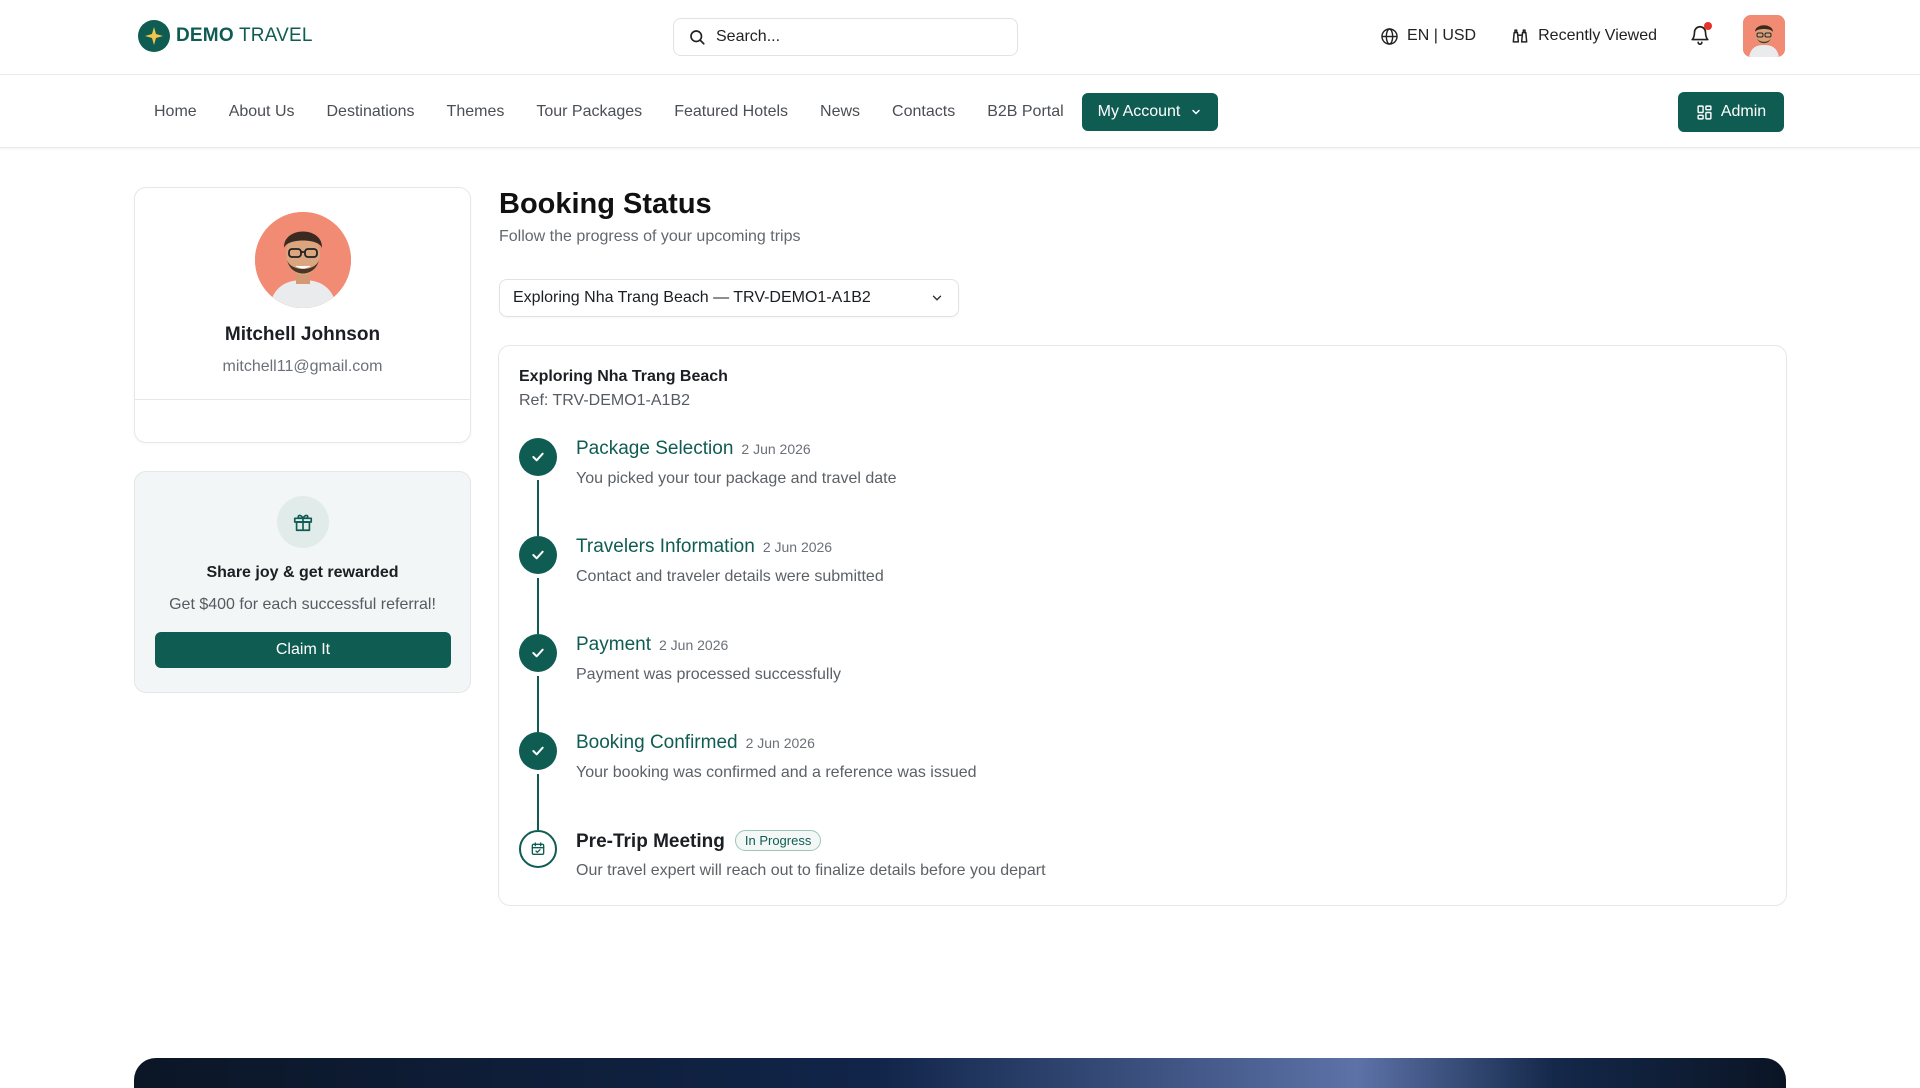 This screenshot has width=1920, height=1088. What do you see at coordinates (1520, 36) in the screenshot?
I see `binoculars-icon` at bounding box center [1520, 36].